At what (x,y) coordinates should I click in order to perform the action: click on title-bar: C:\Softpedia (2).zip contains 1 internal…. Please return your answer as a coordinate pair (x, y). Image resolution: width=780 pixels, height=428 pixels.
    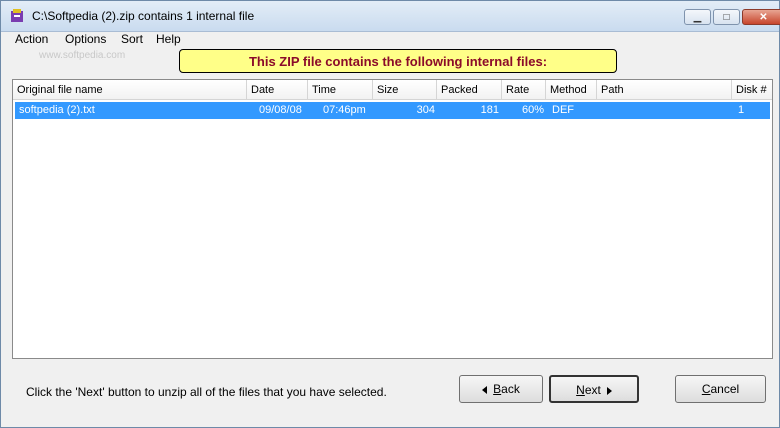
    Looking at the image, I should click on (390, 16).